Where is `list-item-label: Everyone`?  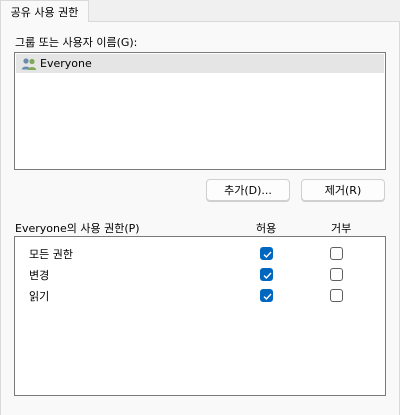 list-item-label: Everyone is located at coordinates (66, 63).